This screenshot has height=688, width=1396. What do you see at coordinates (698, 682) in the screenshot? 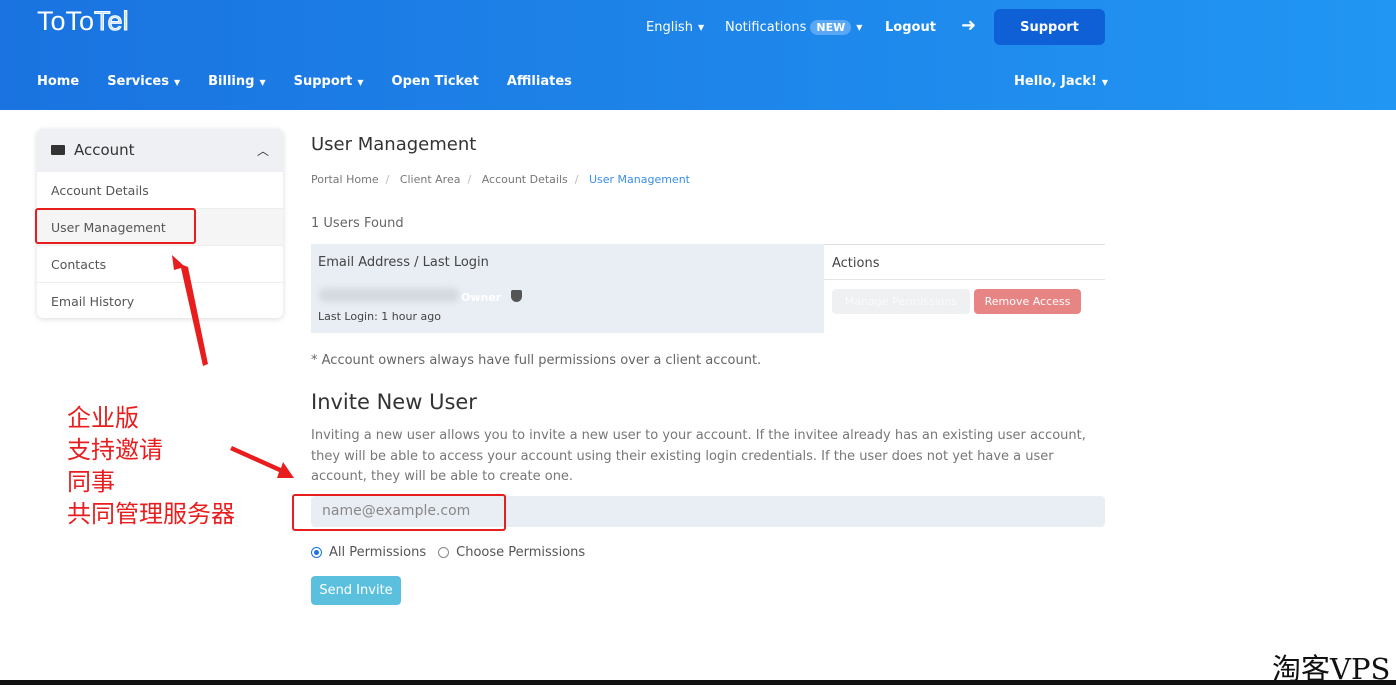
I see `bottom-bar` at bounding box center [698, 682].